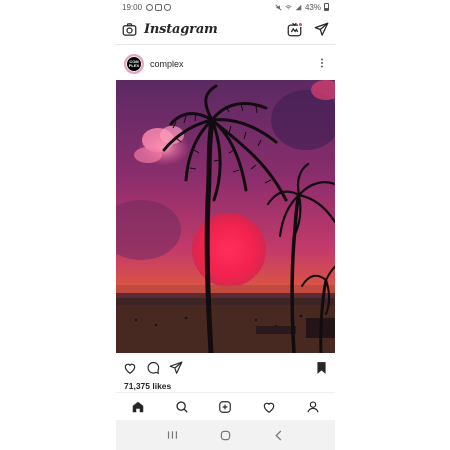  Describe the element at coordinates (225, 64) in the screenshot. I see `post-header: COM PLEX complex ⋮` at that location.